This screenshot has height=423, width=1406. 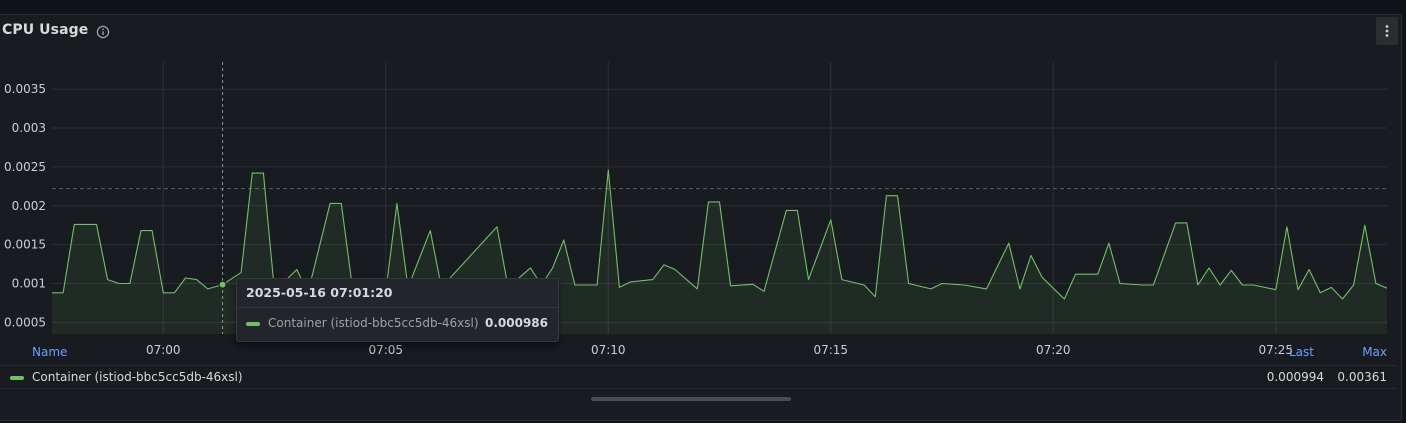 I want to click on x-tick-label: 07:00, so click(x=163, y=350).